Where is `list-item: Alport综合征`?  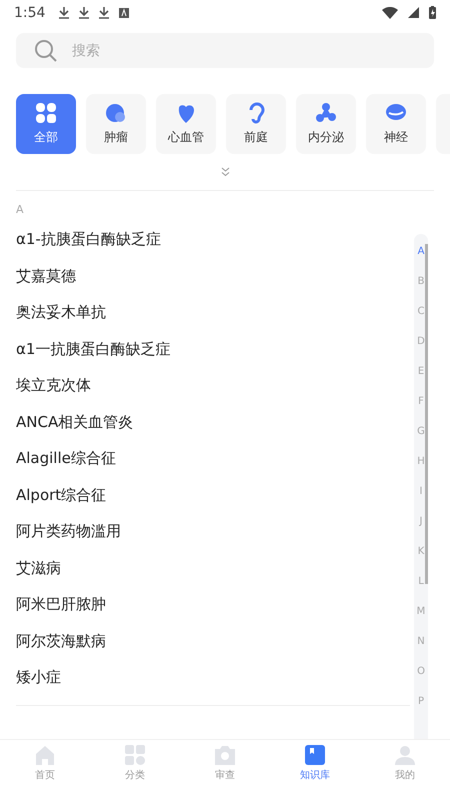 list-item: Alport综合征 is located at coordinates (61, 495).